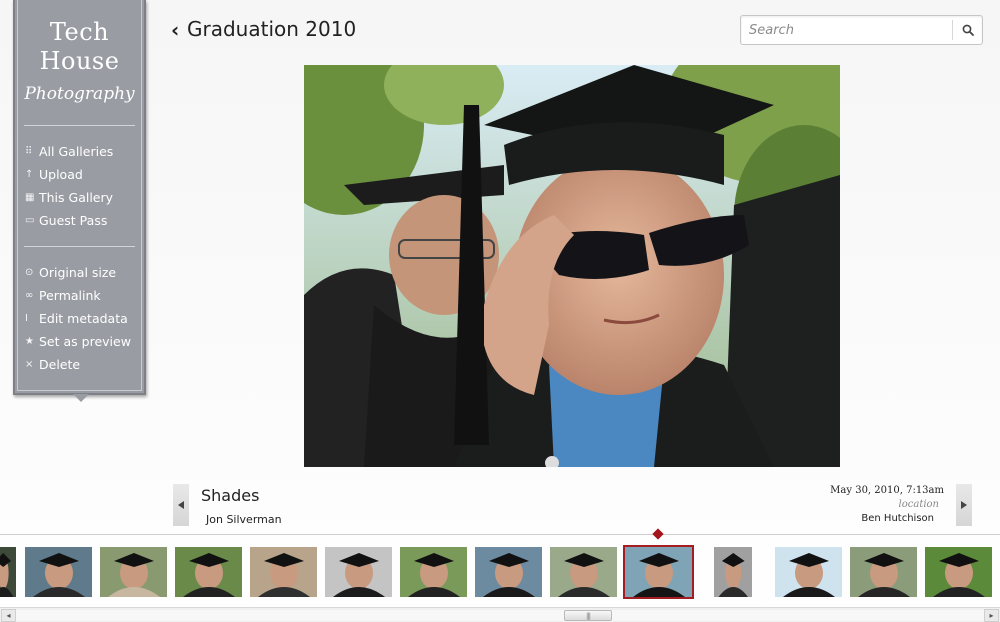 The height and width of the screenshot is (622, 1000). Describe the element at coordinates (29, 174) in the screenshot. I see `upload-icon: ↑` at that location.